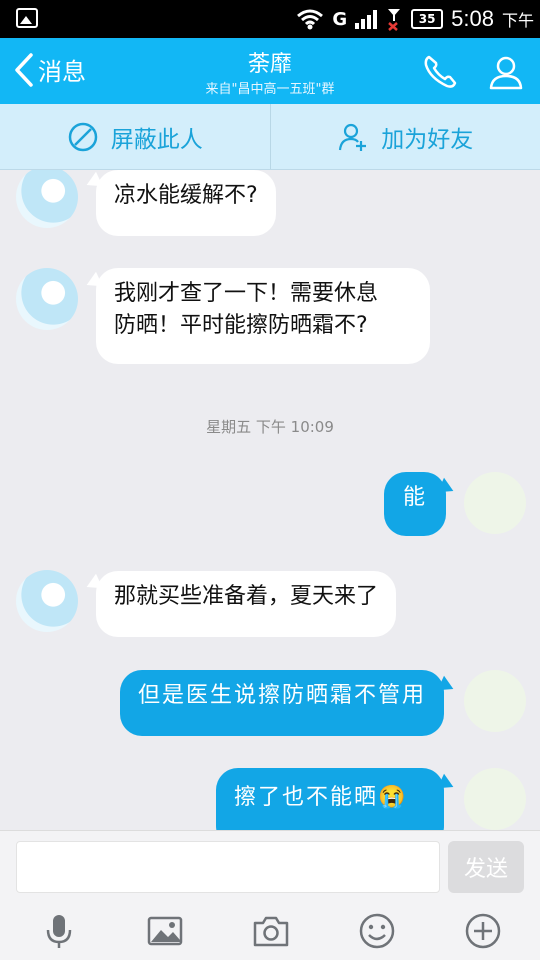 The image size is (540, 960). I want to click on status-indicators: G 35 5:08 下午, so click(415, 19).